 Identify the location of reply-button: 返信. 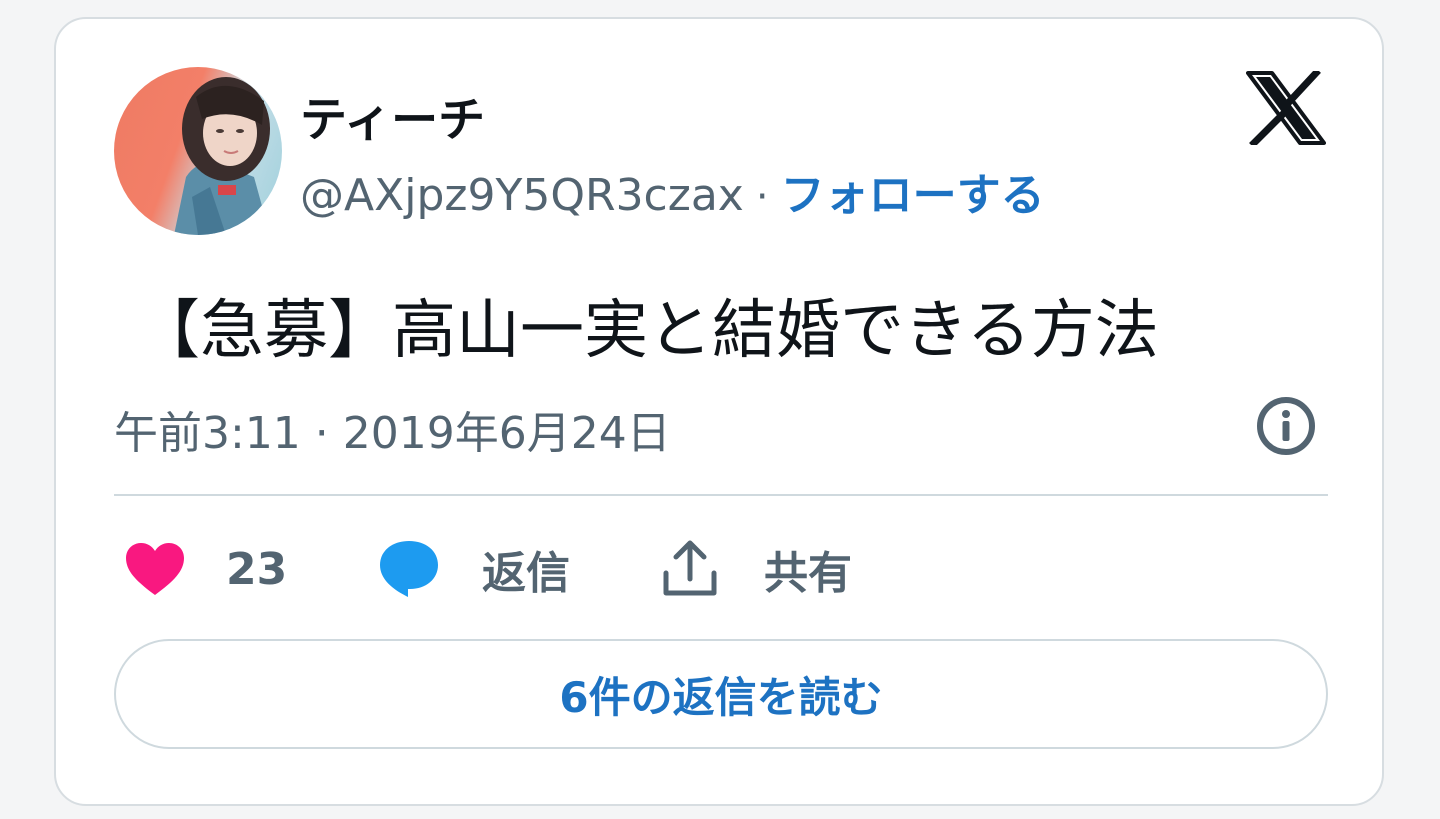
(474, 569).